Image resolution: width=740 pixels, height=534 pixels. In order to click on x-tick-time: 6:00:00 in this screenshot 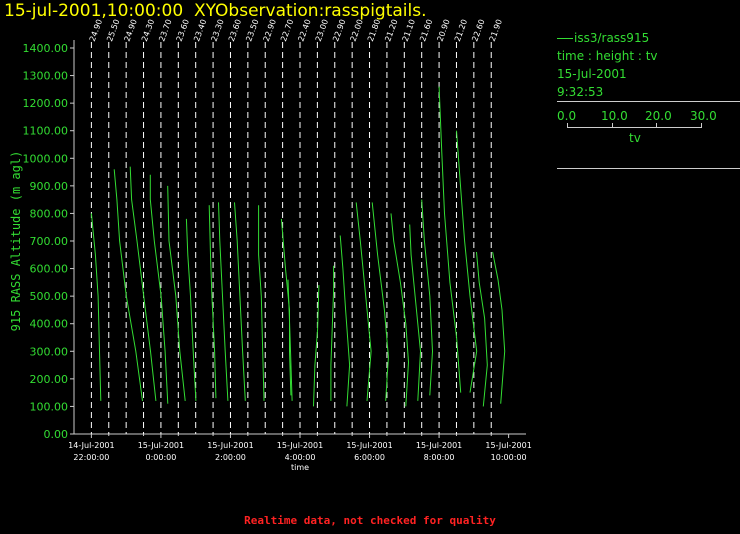, I will do `click(369, 457)`.